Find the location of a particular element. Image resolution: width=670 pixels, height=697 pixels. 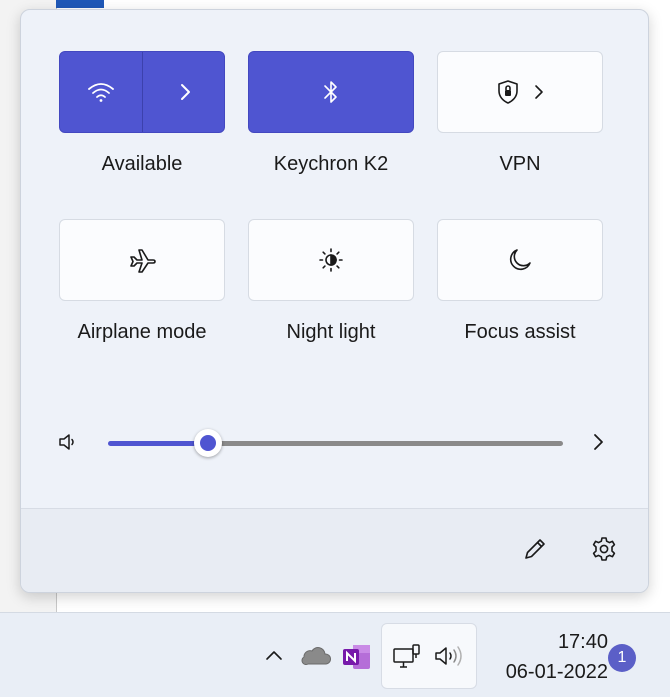

onenote-icon is located at coordinates (357, 657).